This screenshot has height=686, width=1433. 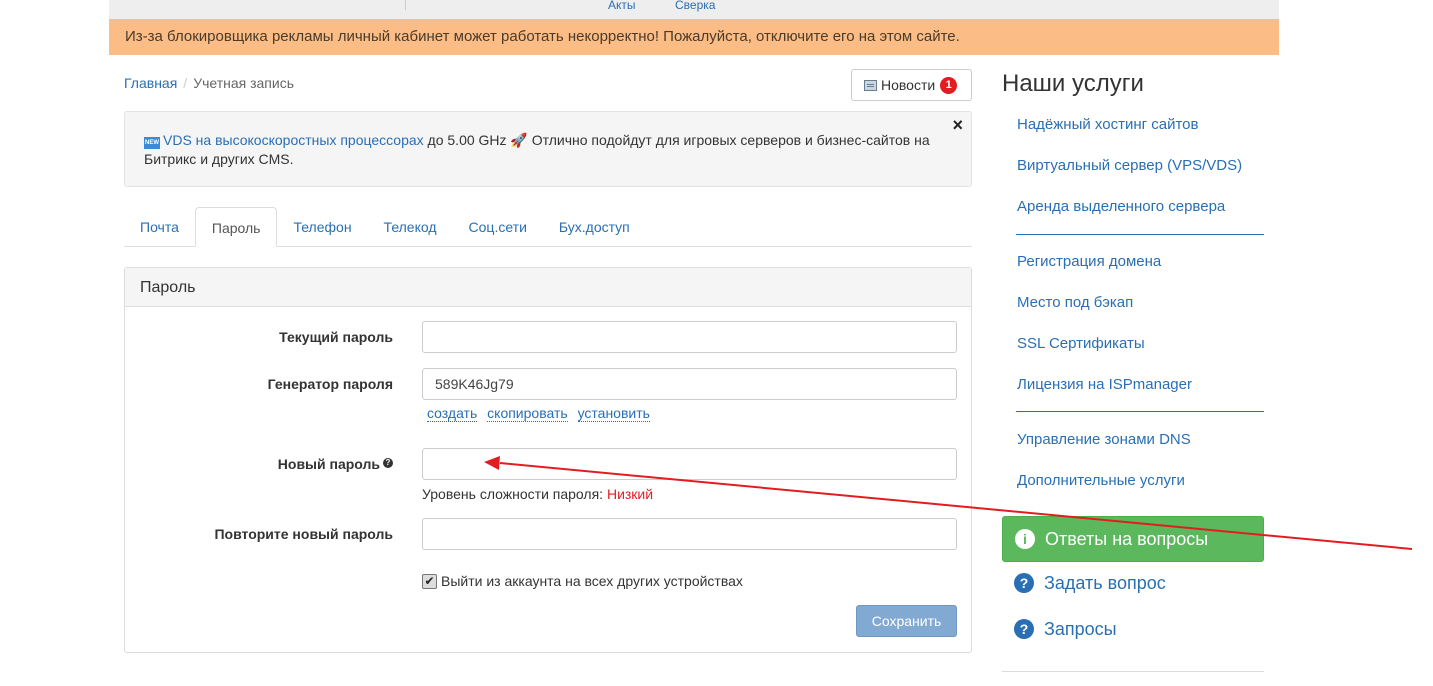 What do you see at coordinates (1101, 480) in the screenshot?
I see `service-extra: Дополнительные услуги` at bounding box center [1101, 480].